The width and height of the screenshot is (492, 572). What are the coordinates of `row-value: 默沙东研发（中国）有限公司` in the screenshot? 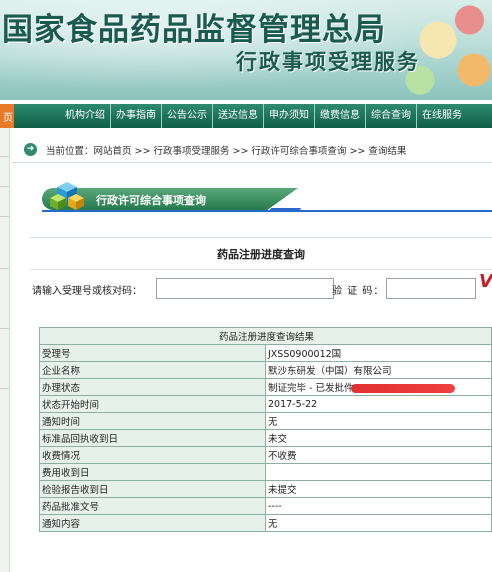 It's located at (378, 370).